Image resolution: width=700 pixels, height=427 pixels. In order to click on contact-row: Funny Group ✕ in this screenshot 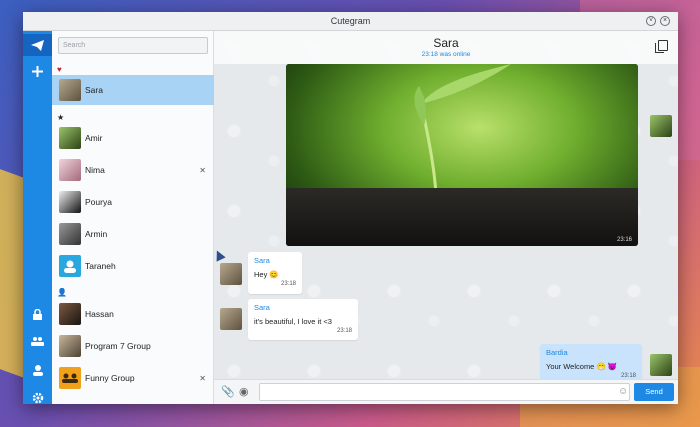, I will do `click(133, 378)`.